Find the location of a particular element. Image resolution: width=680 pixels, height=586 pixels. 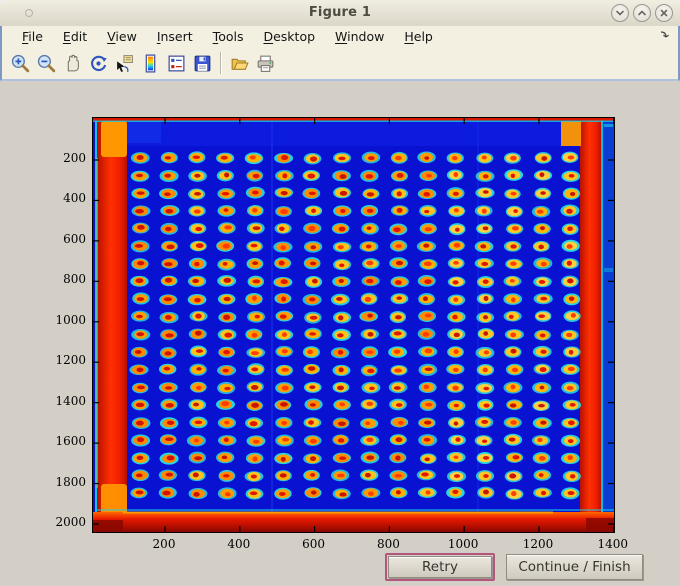

data-cursor-icon is located at coordinates (124, 63).